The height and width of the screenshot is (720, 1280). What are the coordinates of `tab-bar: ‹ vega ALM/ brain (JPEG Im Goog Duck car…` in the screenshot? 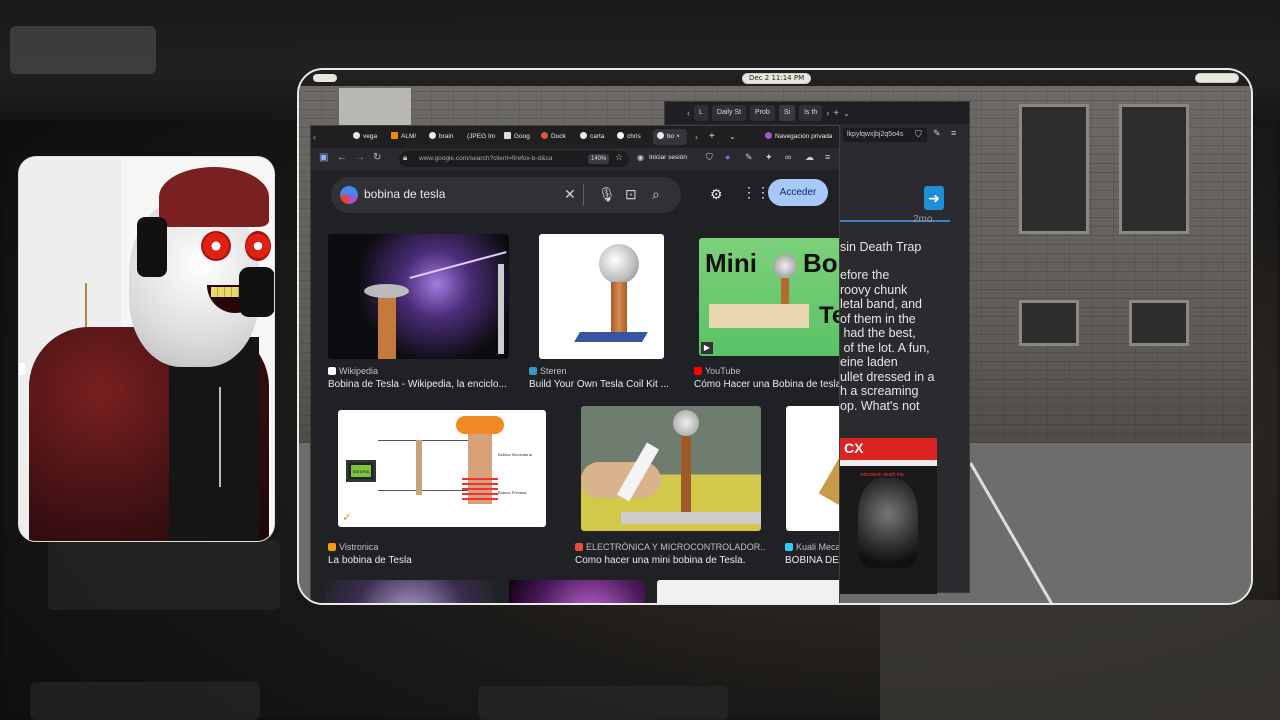 It's located at (575, 137).